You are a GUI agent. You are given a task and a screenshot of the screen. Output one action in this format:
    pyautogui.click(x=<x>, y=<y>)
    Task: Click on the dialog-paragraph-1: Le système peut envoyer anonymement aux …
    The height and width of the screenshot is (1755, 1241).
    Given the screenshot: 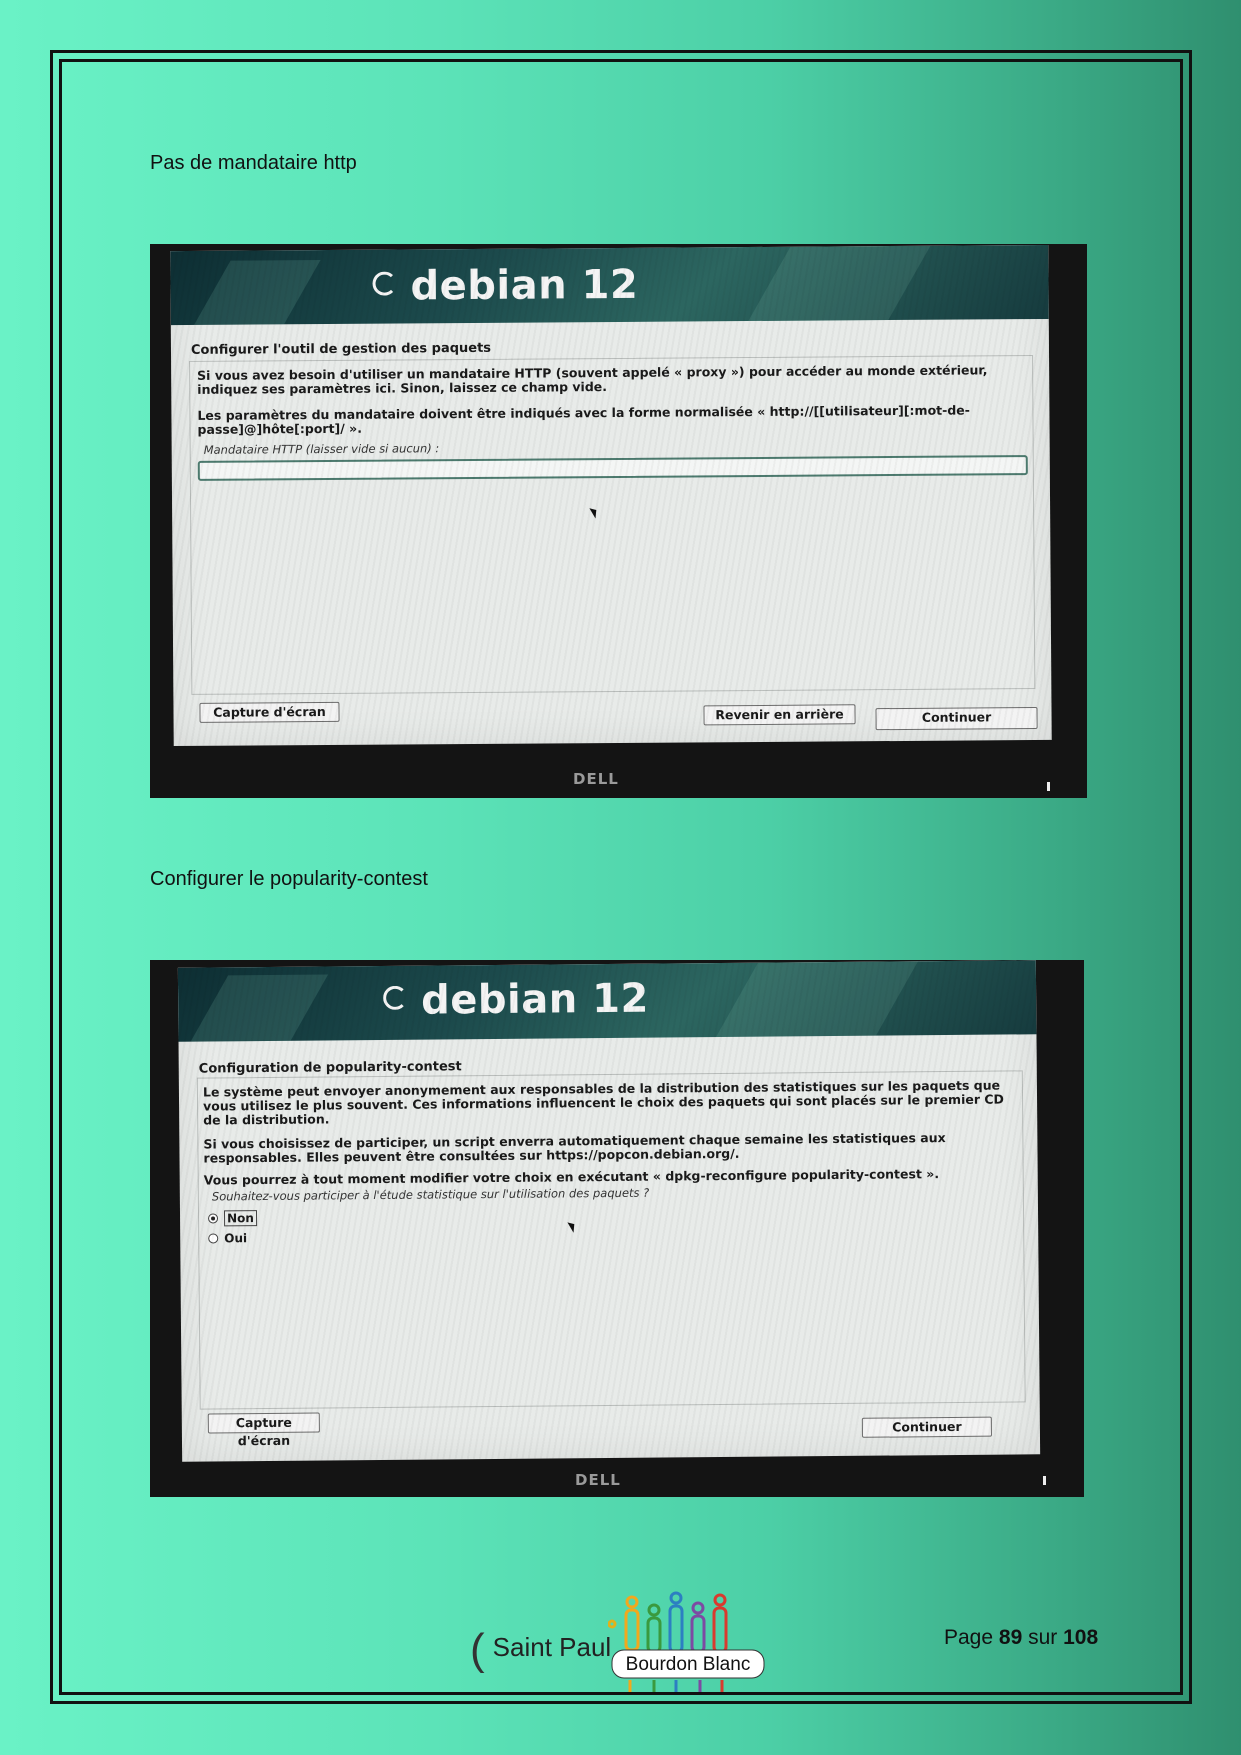 What is the action you would take?
    pyautogui.click(x=603, y=1102)
    